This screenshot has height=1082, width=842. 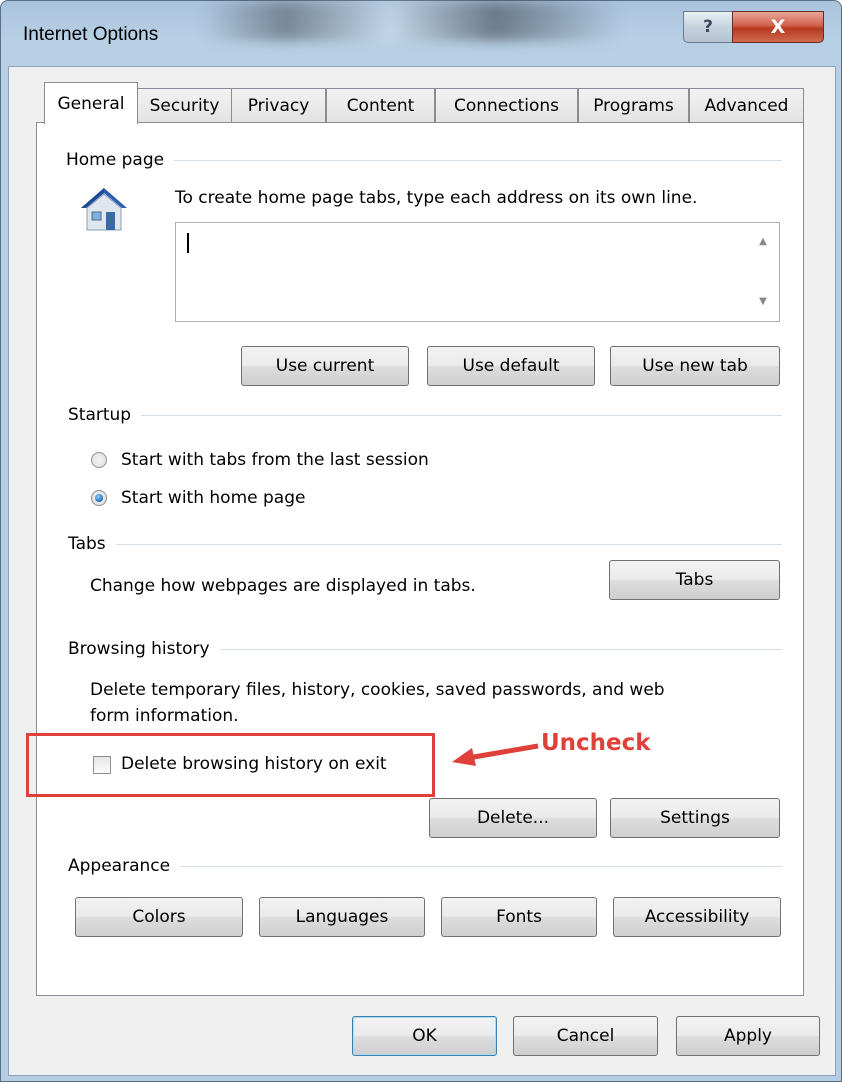 I want to click on appearance-group: Appearance, so click(x=425, y=866).